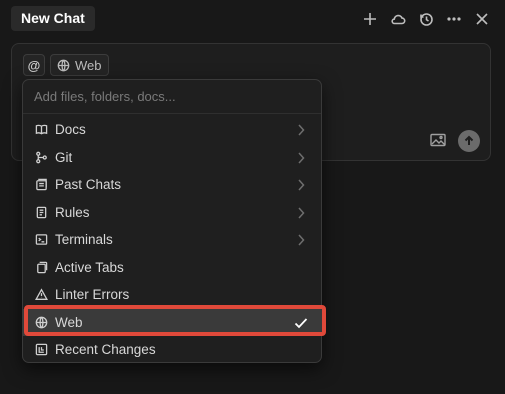  What do you see at coordinates (92, 295) in the screenshot?
I see `menu-item-label: Linter Errors` at bounding box center [92, 295].